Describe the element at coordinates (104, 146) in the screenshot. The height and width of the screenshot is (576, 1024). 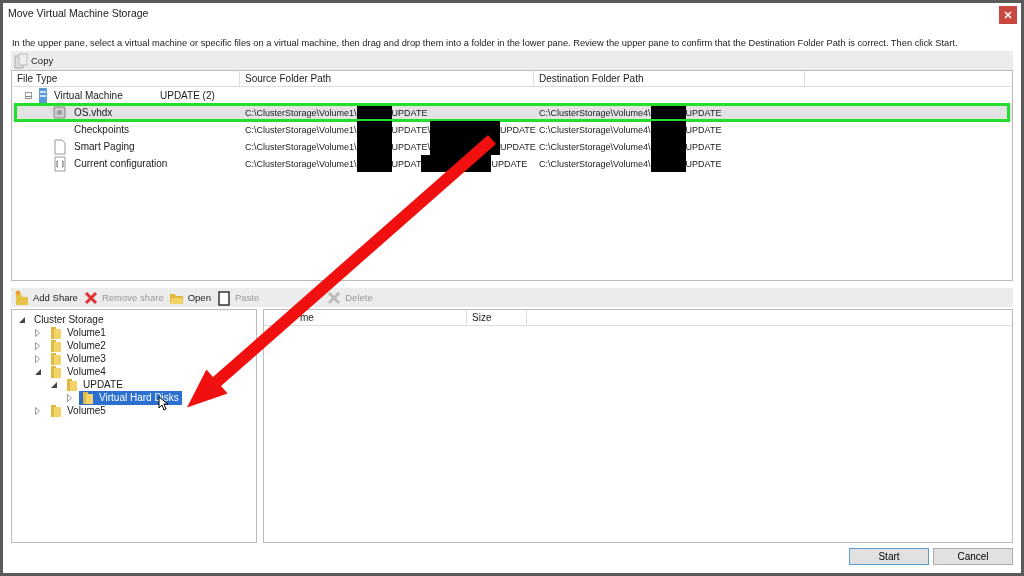
I see `file-name: Smart Paging` at that location.